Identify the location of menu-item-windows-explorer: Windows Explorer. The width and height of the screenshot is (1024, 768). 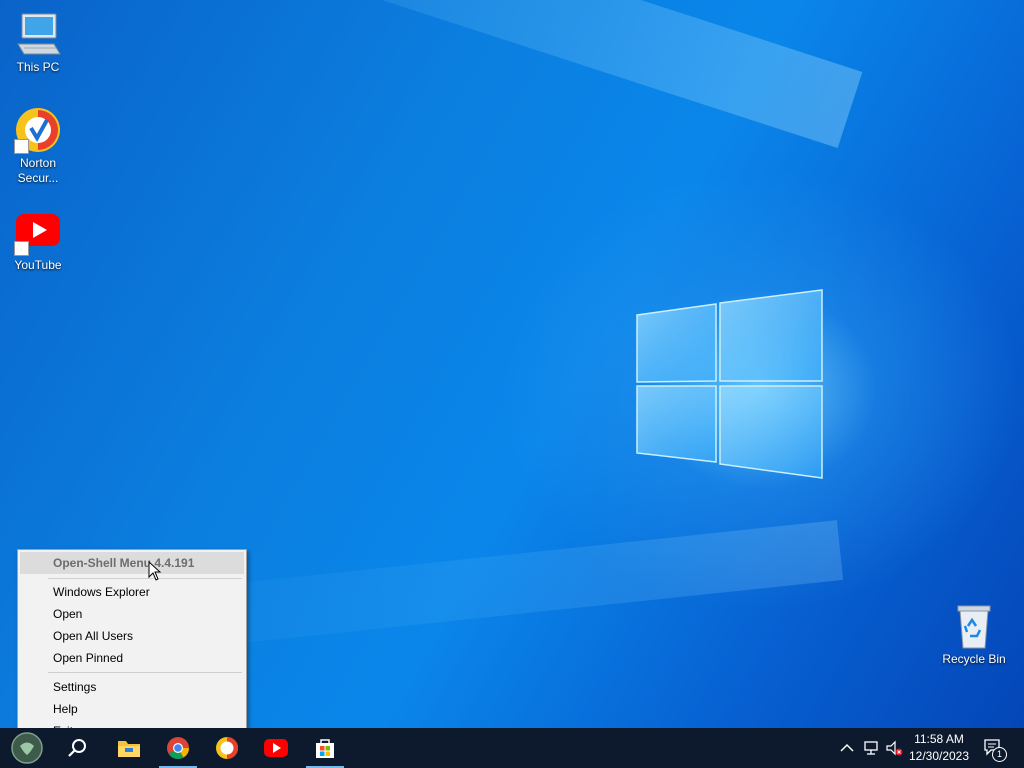
(132, 592).